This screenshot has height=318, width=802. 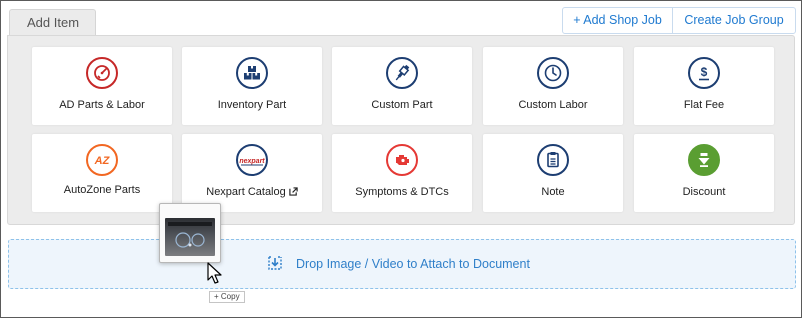 I want to click on item-nexpart-catalog: nexpart Nexpart Catalog, so click(x=252, y=173).